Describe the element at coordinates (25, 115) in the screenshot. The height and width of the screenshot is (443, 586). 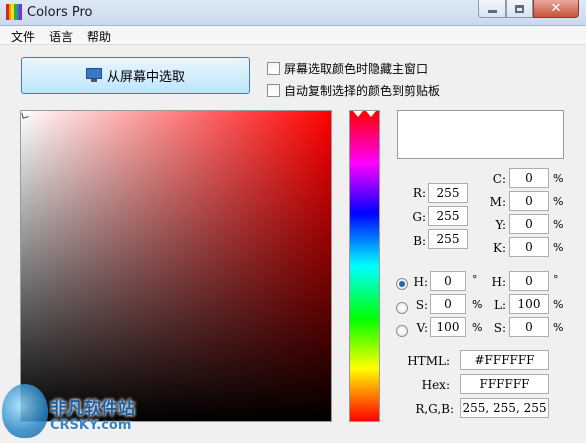
I see `picker-cursor` at that location.